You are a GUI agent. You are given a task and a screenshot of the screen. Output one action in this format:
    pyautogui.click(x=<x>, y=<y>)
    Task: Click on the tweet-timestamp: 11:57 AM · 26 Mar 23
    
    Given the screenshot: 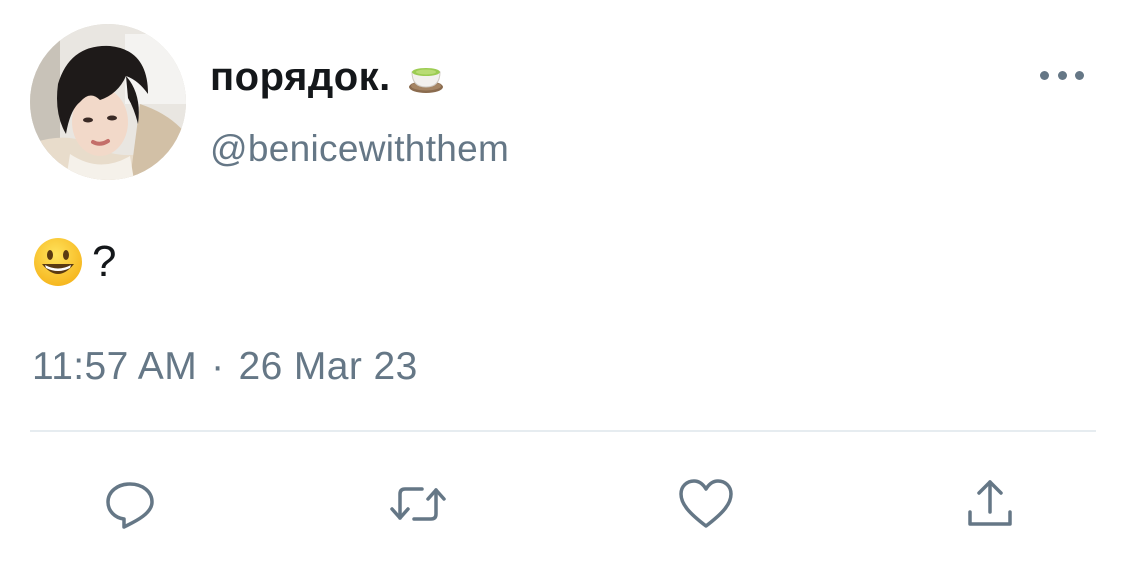 What is the action you would take?
    pyautogui.click(x=225, y=367)
    